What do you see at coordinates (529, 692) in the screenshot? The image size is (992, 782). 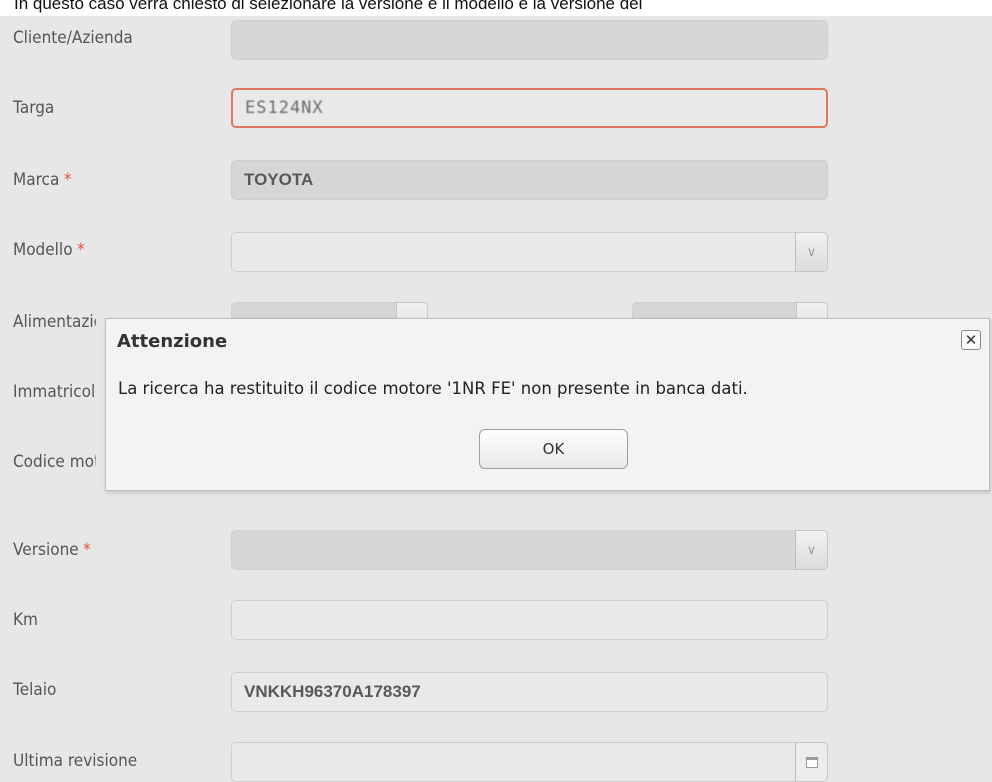 I see `telaio-field: VNKKH96370A178397` at bounding box center [529, 692].